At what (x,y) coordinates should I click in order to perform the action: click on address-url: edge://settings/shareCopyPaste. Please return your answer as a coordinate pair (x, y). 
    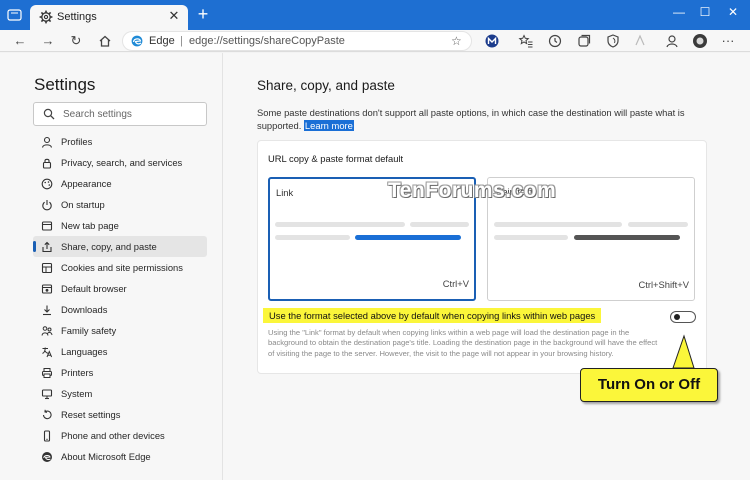
    Looking at the image, I should click on (267, 41).